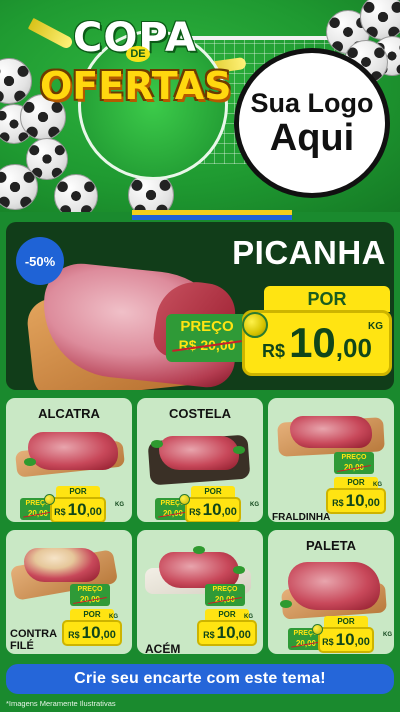 This screenshot has height=712, width=400. I want to click on product-card-contra-file: PREÇO 20,00 POR R$ 10 ,00 KG CONTRA FILÉ, so click(69, 592).